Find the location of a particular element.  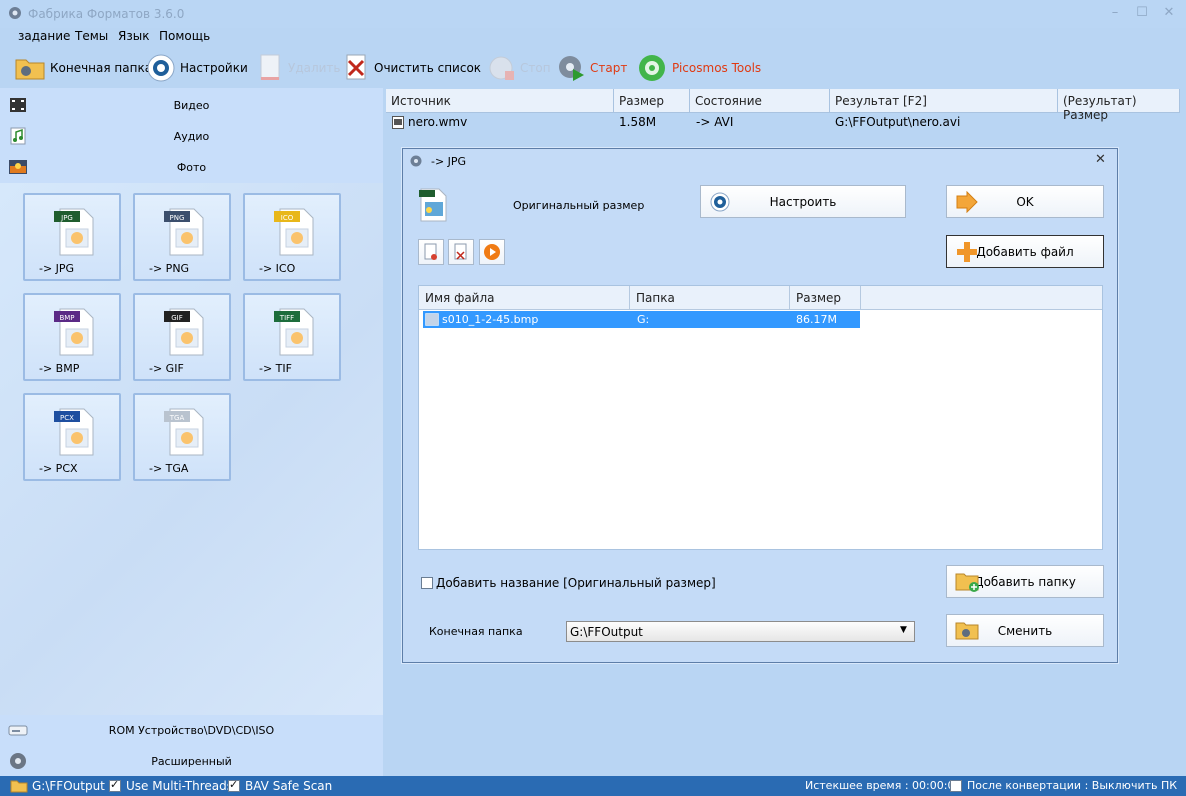

category-rom: ROM Устройство\DVD\CD\ISO is located at coordinates (191, 730).